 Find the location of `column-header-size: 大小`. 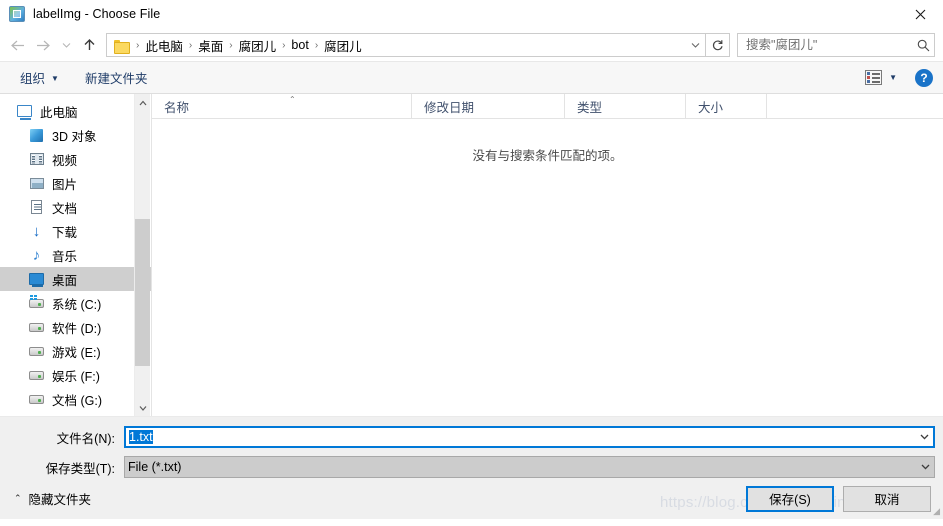

column-header-size: 大小 is located at coordinates (726, 106).